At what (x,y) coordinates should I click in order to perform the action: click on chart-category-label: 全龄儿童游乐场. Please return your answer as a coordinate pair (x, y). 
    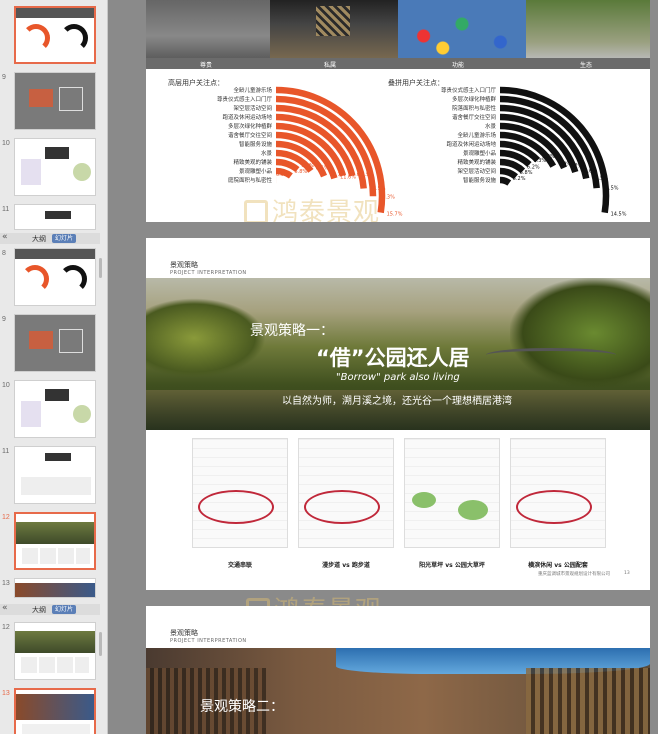
    Looking at the image, I should click on (476, 135).